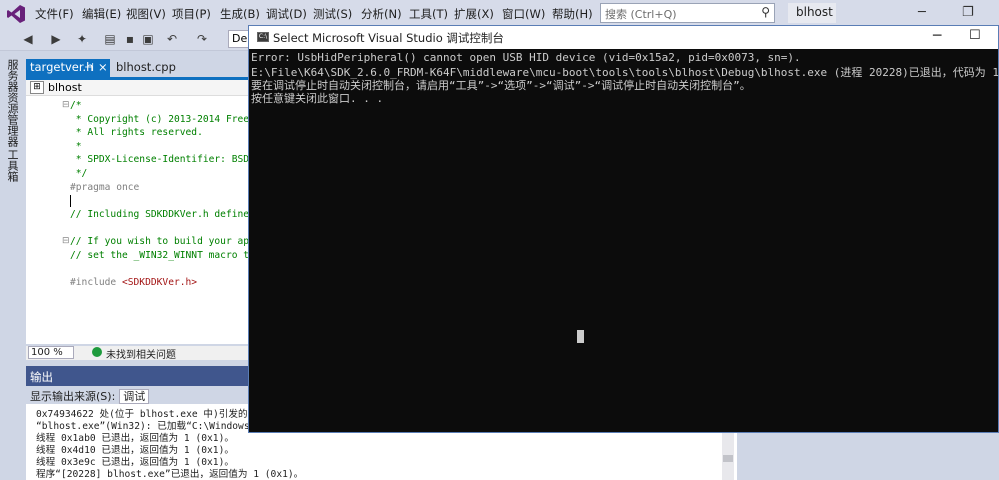  What do you see at coordinates (968, 12) in the screenshot?
I see `restore-icon: ❐` at bounding box center [968, 12].